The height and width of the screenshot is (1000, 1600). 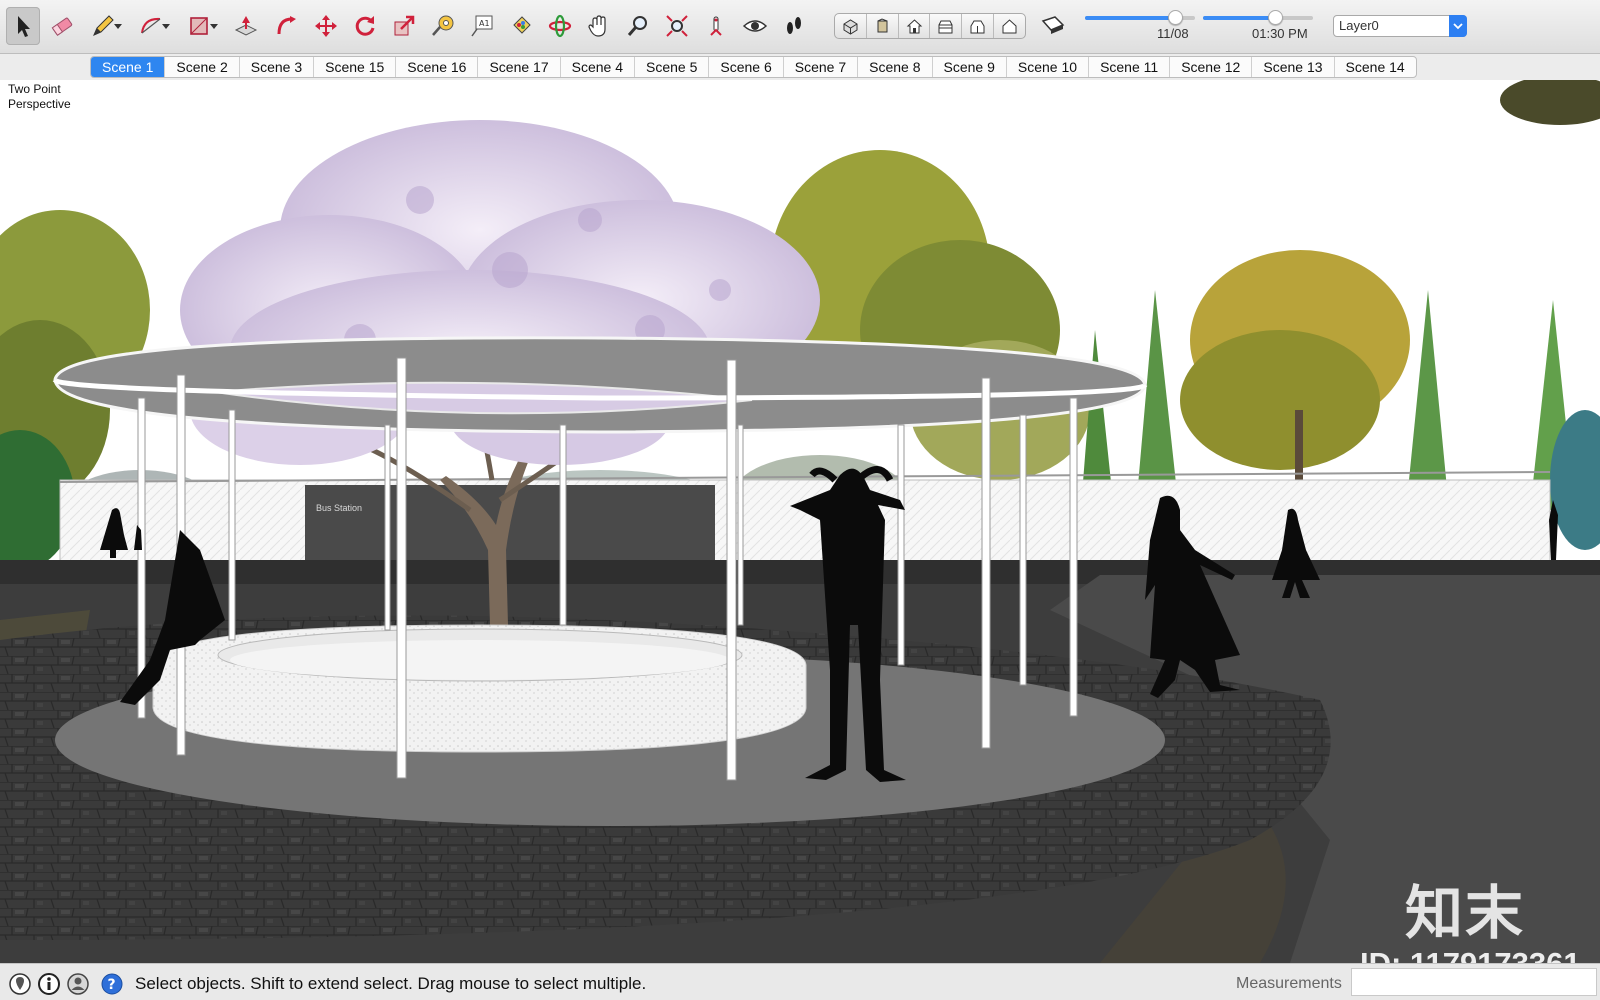 I want to click on standard-views-group, so click(x=930, y=26).